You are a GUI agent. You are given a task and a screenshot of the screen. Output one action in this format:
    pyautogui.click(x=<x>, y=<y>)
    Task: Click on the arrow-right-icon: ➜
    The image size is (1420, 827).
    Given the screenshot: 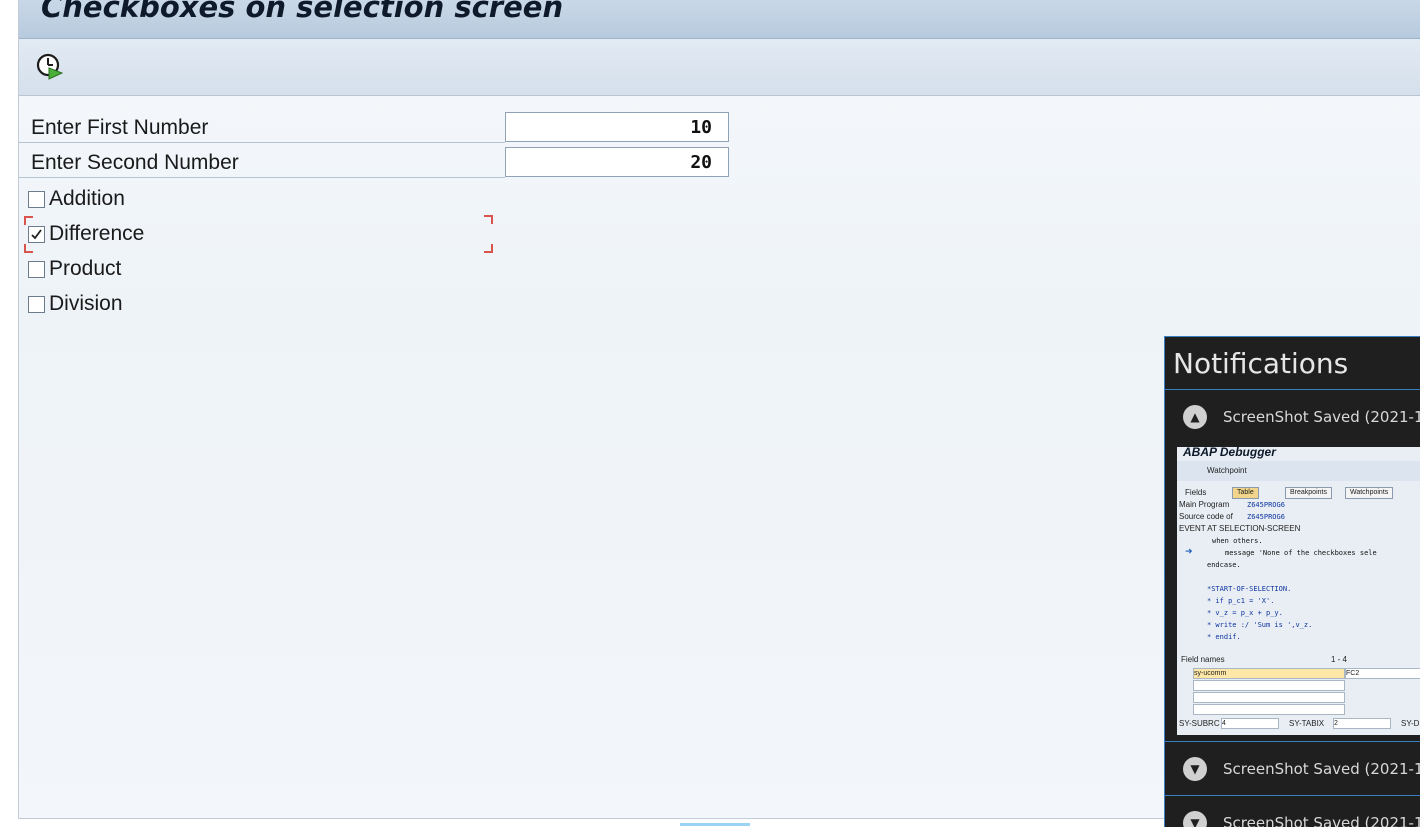 What is the action you would take?
    pyautogui.click(x=1189, y=551)
    